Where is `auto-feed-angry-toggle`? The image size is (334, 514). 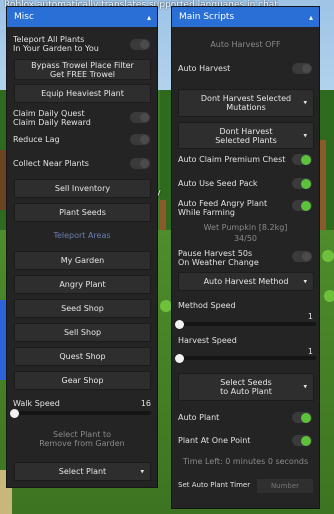 auto-feed-angry-toggle is located at coordinates (302, 205).